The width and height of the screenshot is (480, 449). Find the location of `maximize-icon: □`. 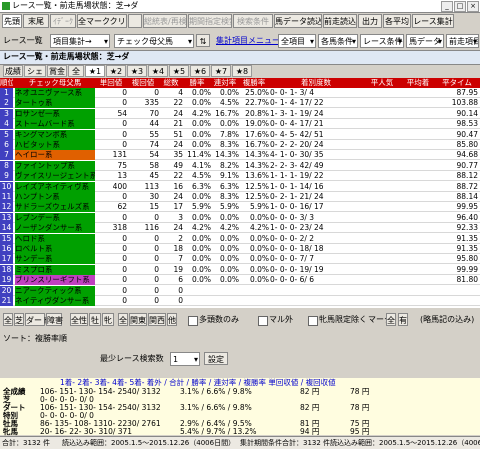

maximize-icon: □ is located at coordinates (460, 6).